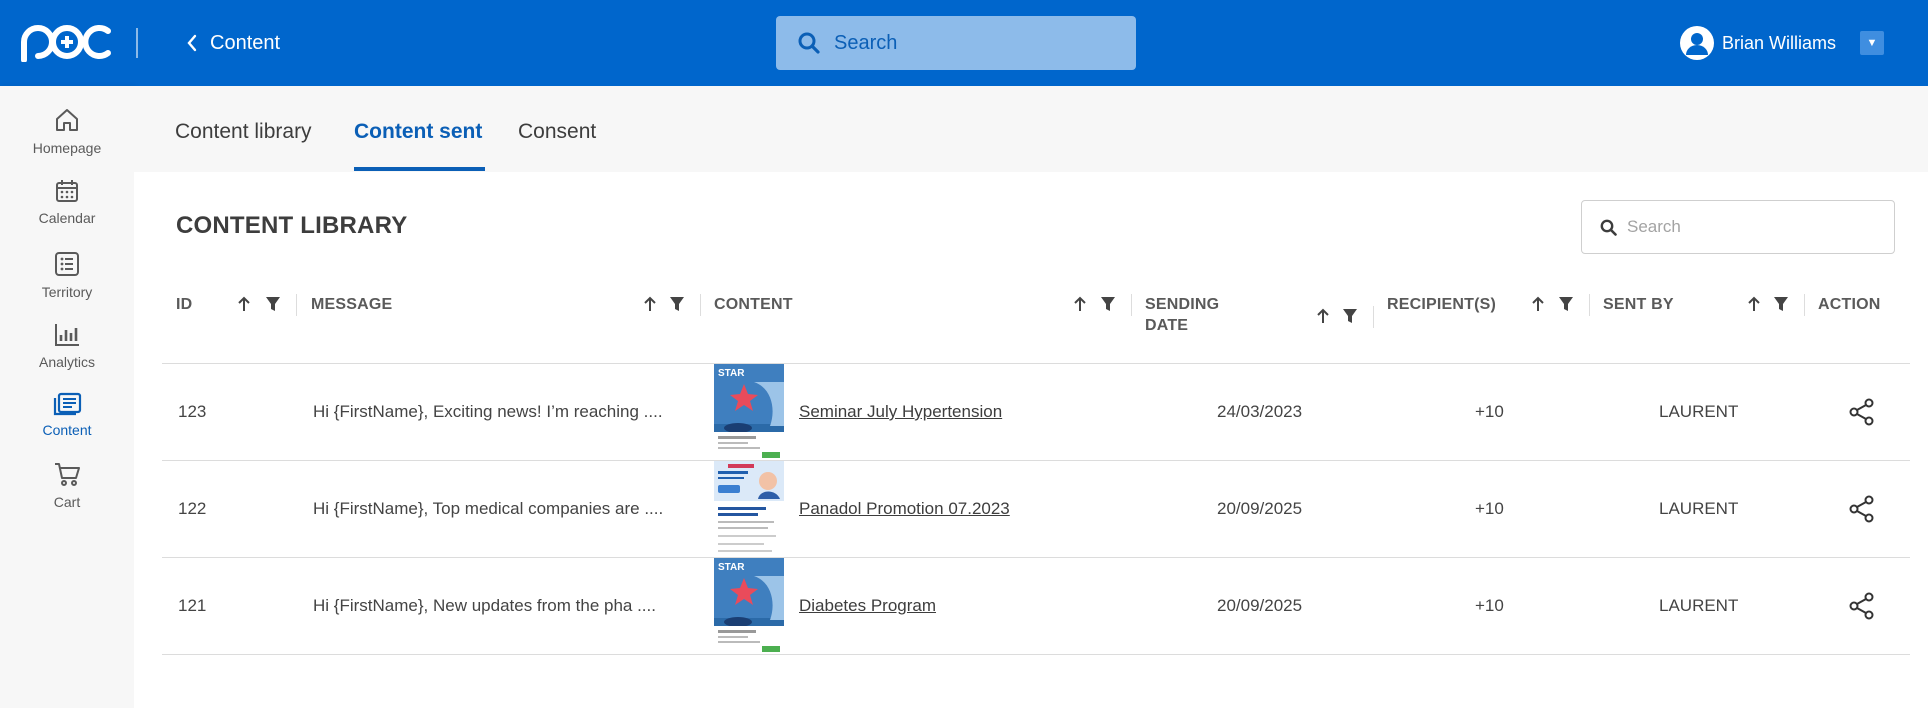 This screenshot has height=708, width=1928. What do you see at coordinates (1779, 42) in the screenshot?
I see `user-name: Brian Williams` at bounding box center [1779, 42].